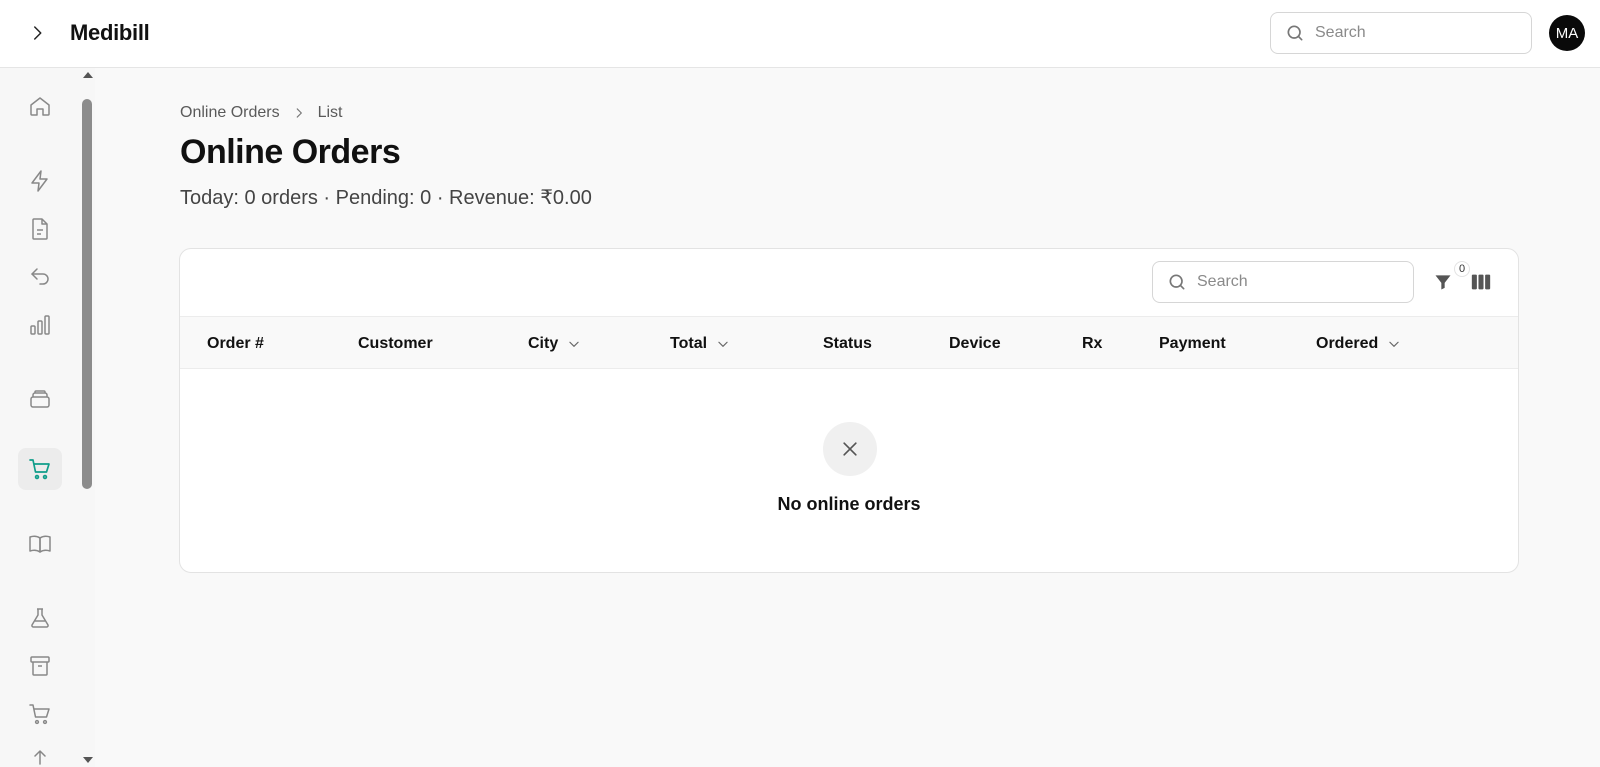  I want to click on column-toggle-button, so click(1481, 282).